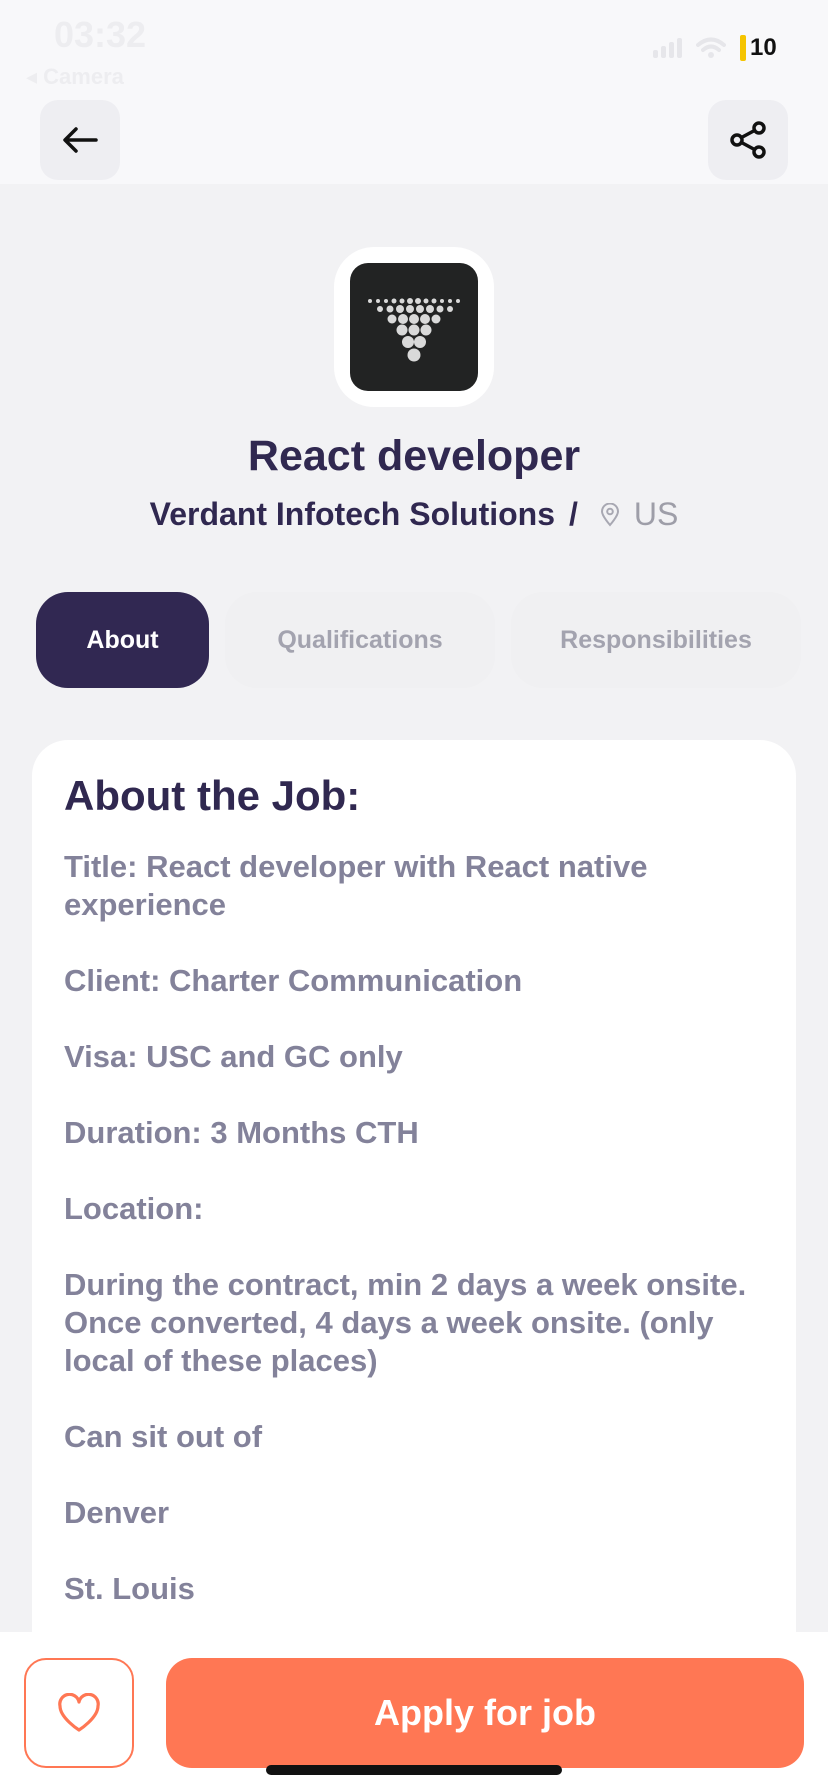 The height and width of the screenshot is (1792, 828). Describe the element at coordinates (656, 640) in the screenshot. I see `tab-responsibilities: Responsibilities` at that location.